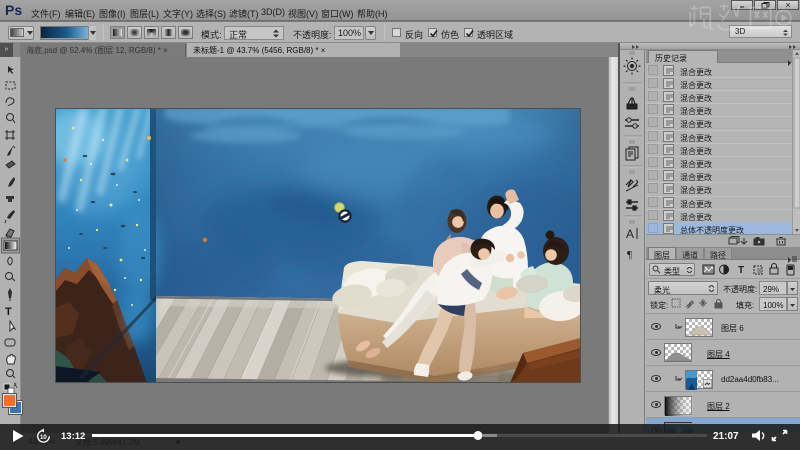  What do you see at coordinates (726, 436) in the screenshot?
I see `svg-text: 21:07` at bounding box center [726, 436].